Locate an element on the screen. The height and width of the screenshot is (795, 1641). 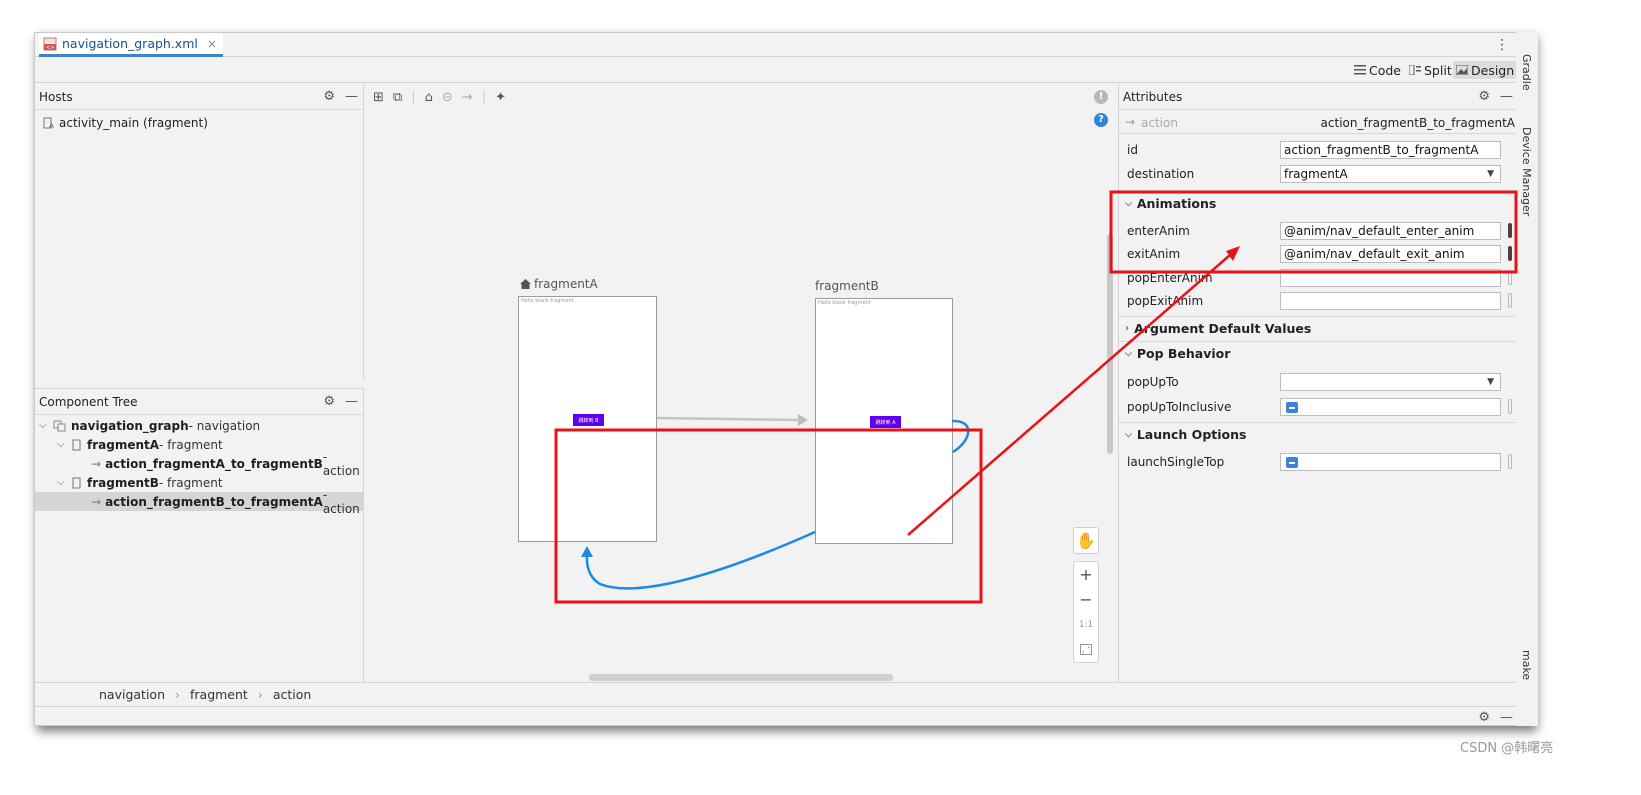
attr-popEnterAnim-input is located at coordinates (1390, 278).